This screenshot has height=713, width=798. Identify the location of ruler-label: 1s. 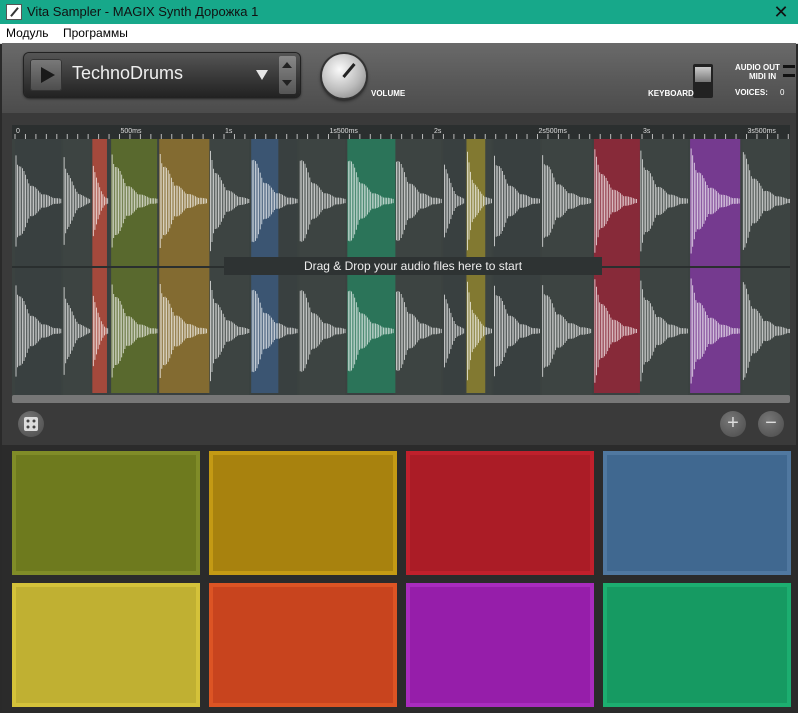
(229, 131).